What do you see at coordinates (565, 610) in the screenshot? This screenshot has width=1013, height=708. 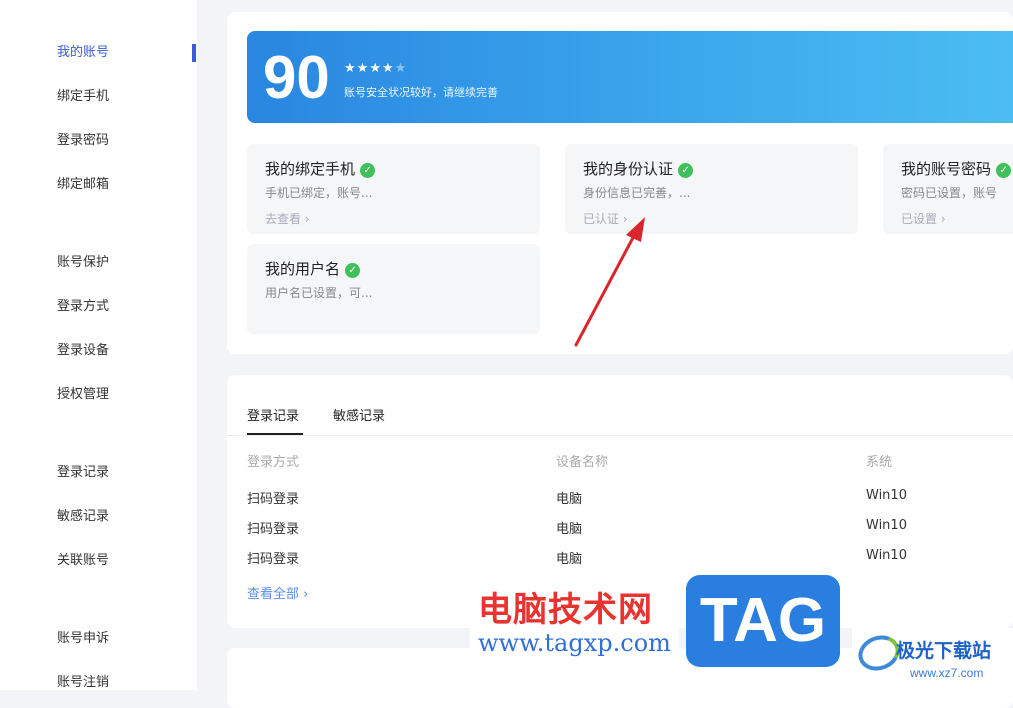 I see `watermark-site-name: 电脑技术网` at bounding box center [565, 610].